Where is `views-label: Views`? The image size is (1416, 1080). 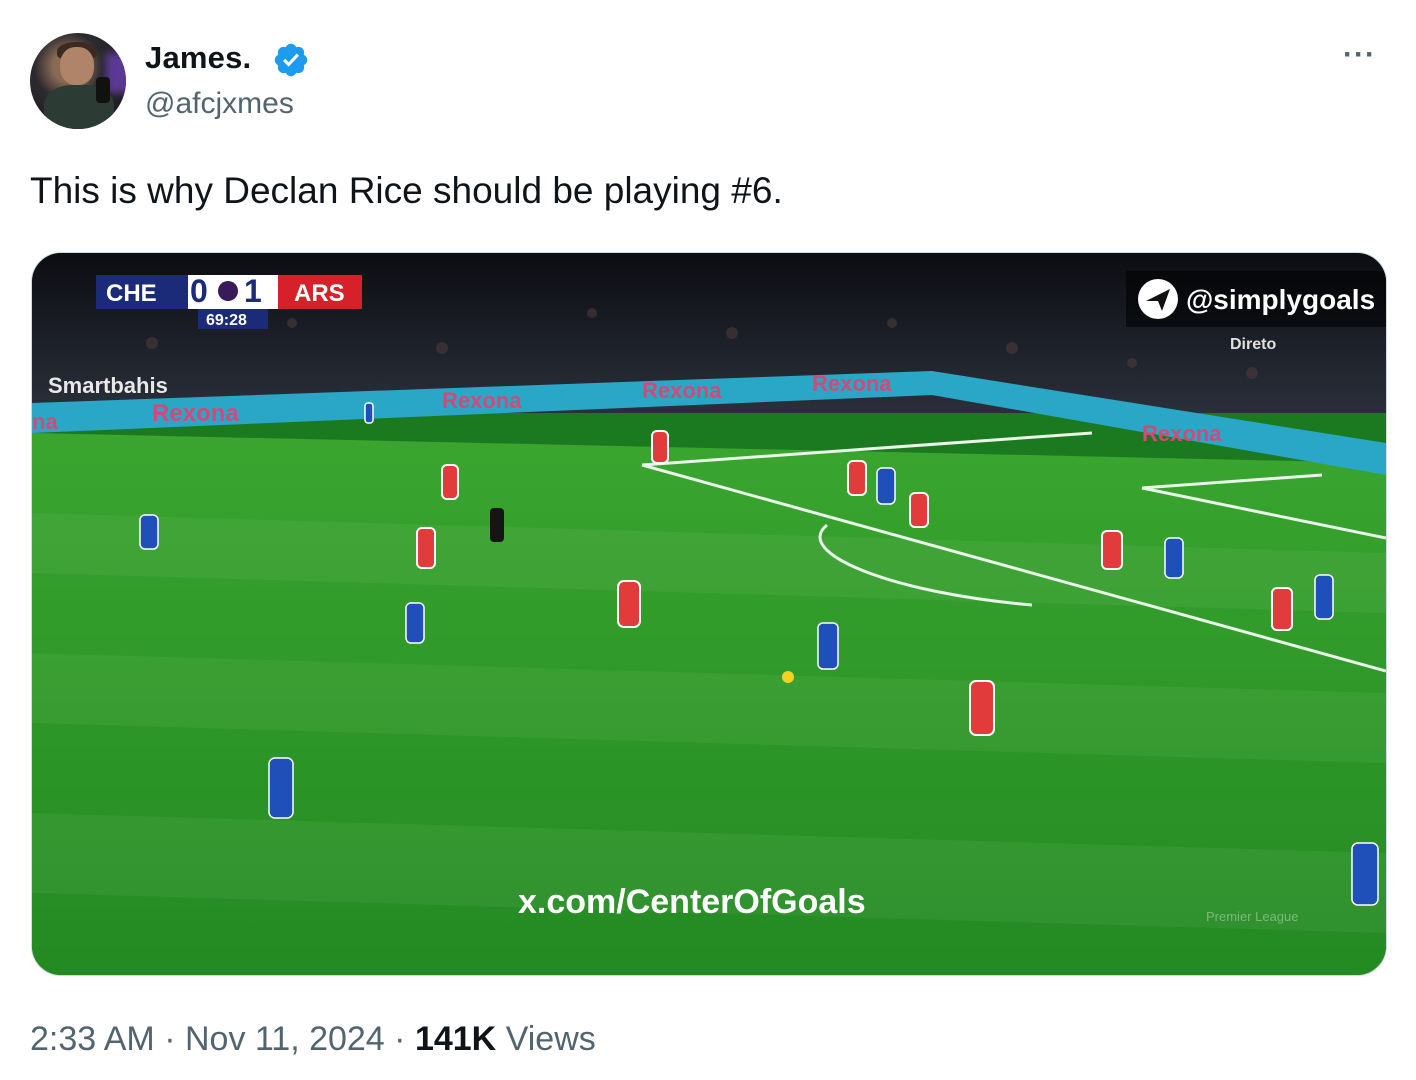
views-label: Views is located at coordinates (550, 1039).